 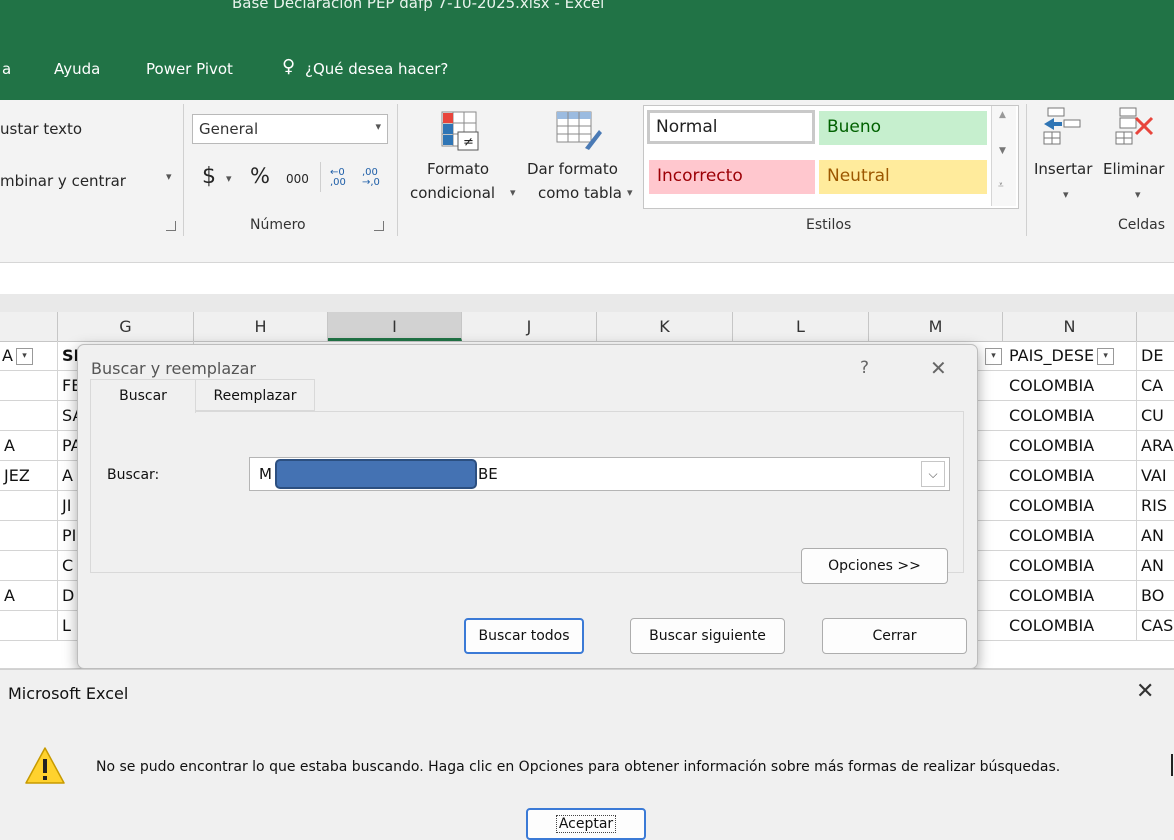 What do you see at coordinates (1155, 476) in the screenshot?
I see `table-cell: VAI` at bounding box center [1155, 476].